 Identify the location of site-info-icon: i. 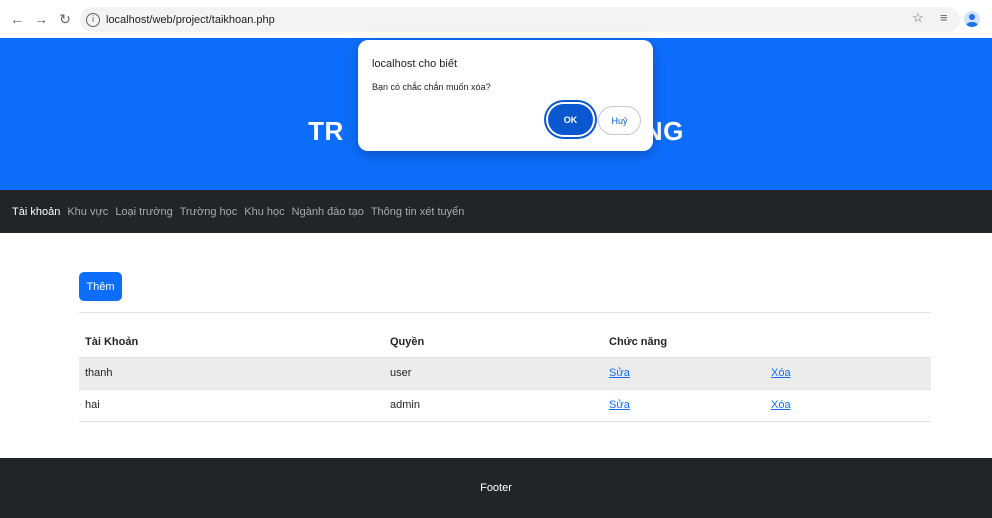
(93, 19).